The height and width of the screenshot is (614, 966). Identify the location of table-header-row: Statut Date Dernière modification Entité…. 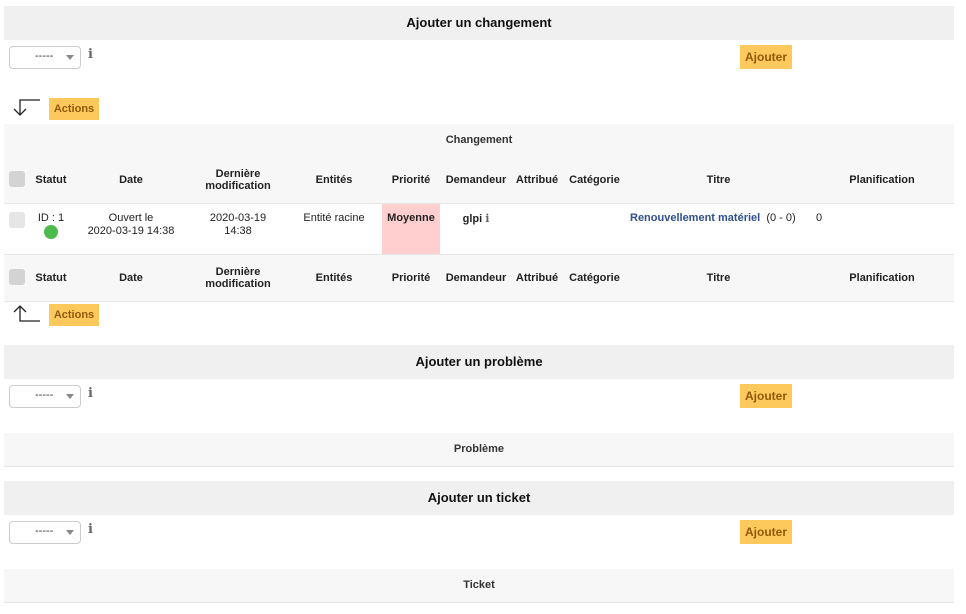
(479, 180).